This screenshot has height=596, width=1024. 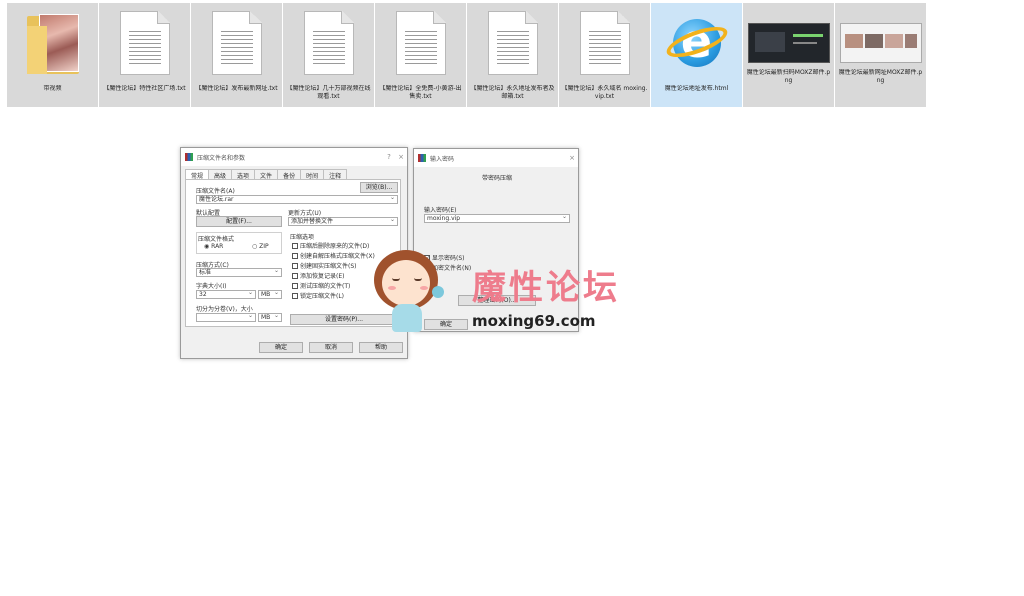 What do you see at coordinates (144, 88) in the screenshot?
I see `file-name: 【魔性论坛】特性社区广场.txt` at bounding box center [144, 88].